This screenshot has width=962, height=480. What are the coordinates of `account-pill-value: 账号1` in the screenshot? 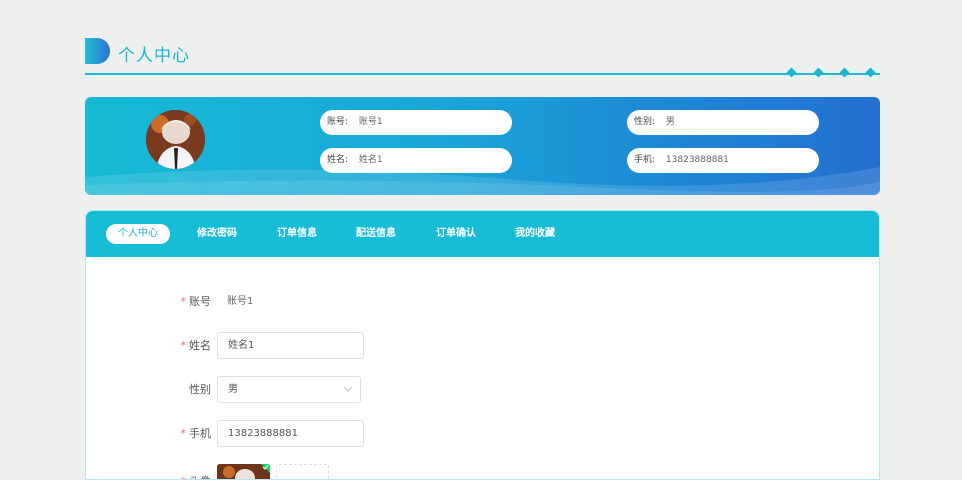 It's located at (370, 122).